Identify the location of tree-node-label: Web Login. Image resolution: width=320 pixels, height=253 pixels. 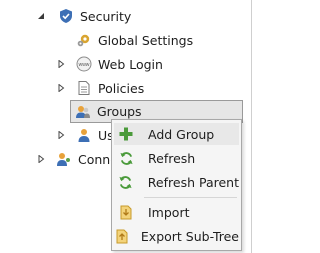
(130, 64).